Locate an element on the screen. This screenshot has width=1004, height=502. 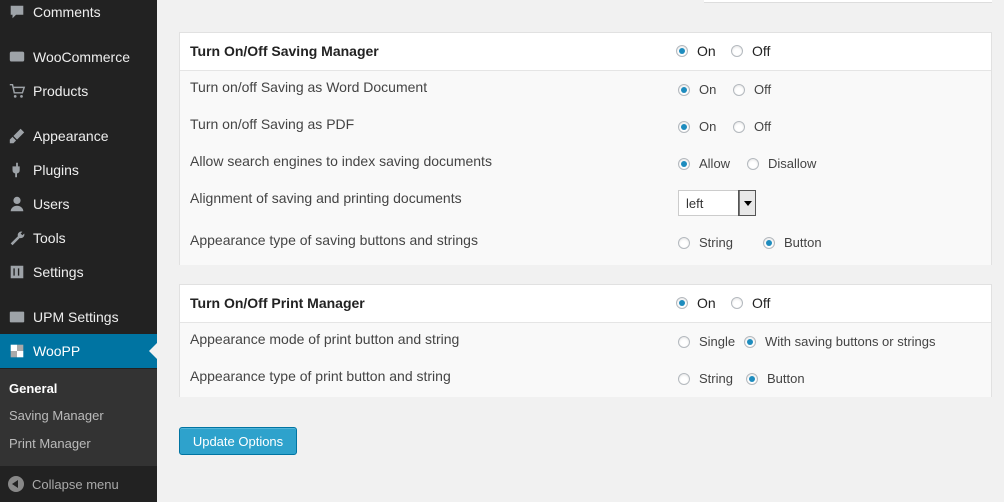
setting-row: Turn on/off Saving as PDF On Off is located at coordinates (585, 126).